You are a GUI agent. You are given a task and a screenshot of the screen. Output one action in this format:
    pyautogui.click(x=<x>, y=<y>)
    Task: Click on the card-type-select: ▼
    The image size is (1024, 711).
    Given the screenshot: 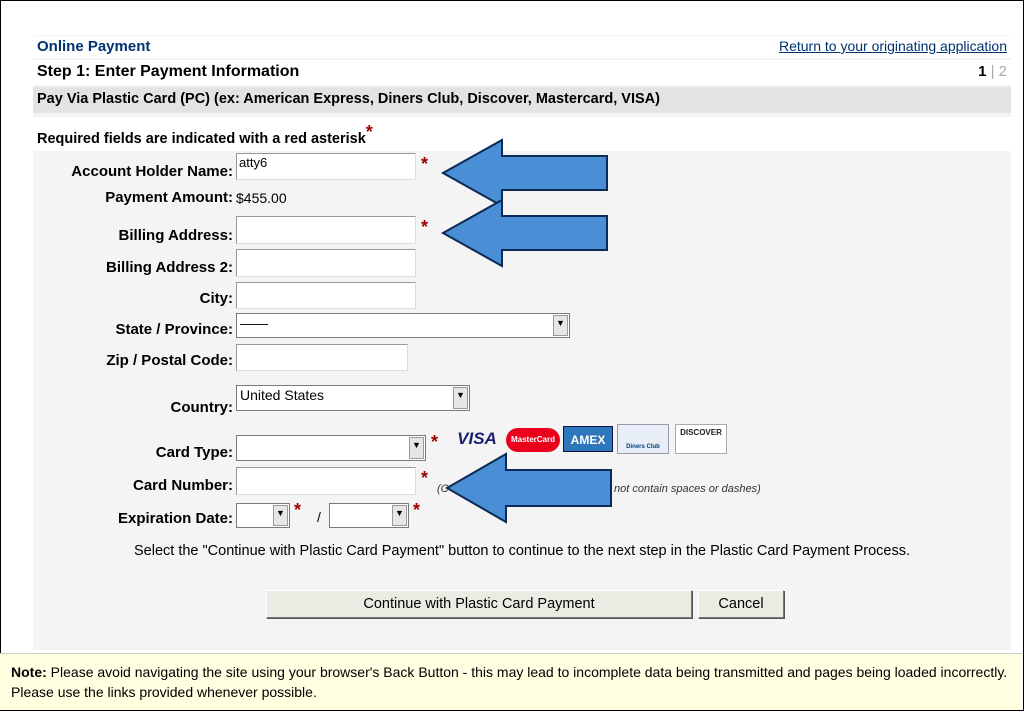 What is the action you would take?
    pyautogui.click(x=331, y=448)
    